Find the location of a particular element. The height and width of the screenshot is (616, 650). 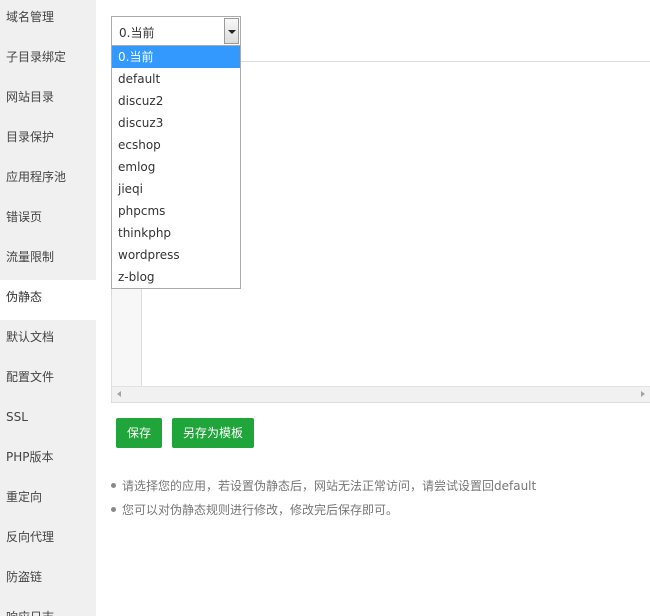

option-emlog: emlog is located at coordinates (176, 167).